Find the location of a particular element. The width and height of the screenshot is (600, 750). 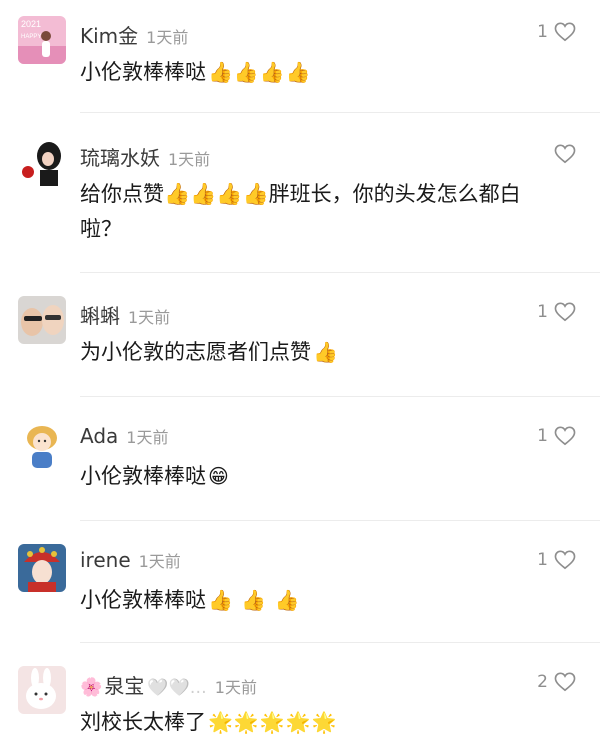

flower-icon: 🌸 is located at coordinates (91, 687).